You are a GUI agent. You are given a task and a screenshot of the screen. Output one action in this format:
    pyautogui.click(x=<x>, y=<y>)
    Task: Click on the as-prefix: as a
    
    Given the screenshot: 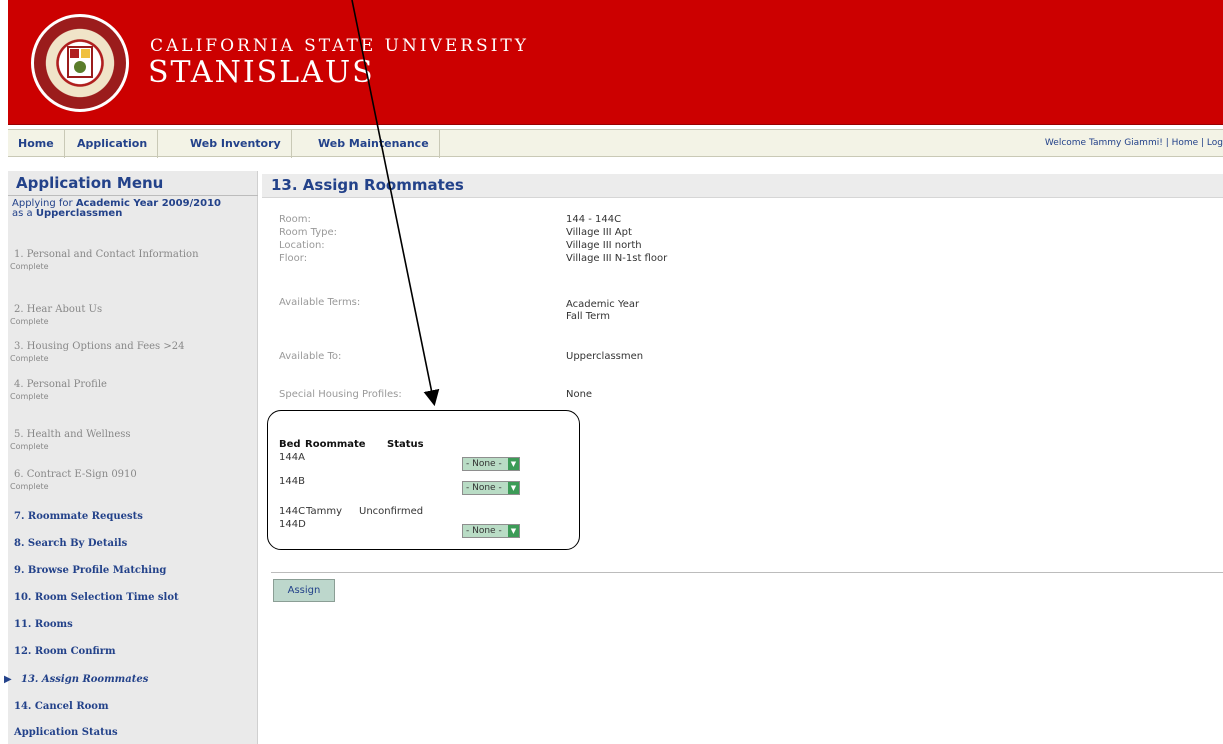 What is the action you would take?
    pyautogui.click(x=22, y=213)
    